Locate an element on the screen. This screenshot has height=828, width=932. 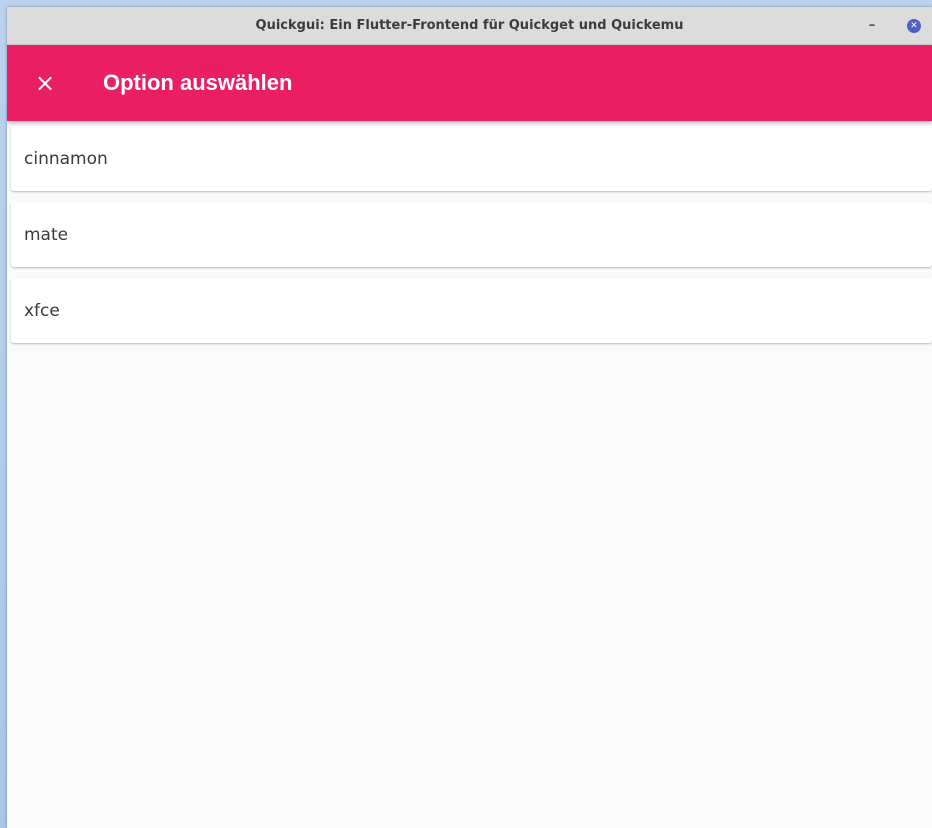
option-label: mate is located at coordinates (46, 234).